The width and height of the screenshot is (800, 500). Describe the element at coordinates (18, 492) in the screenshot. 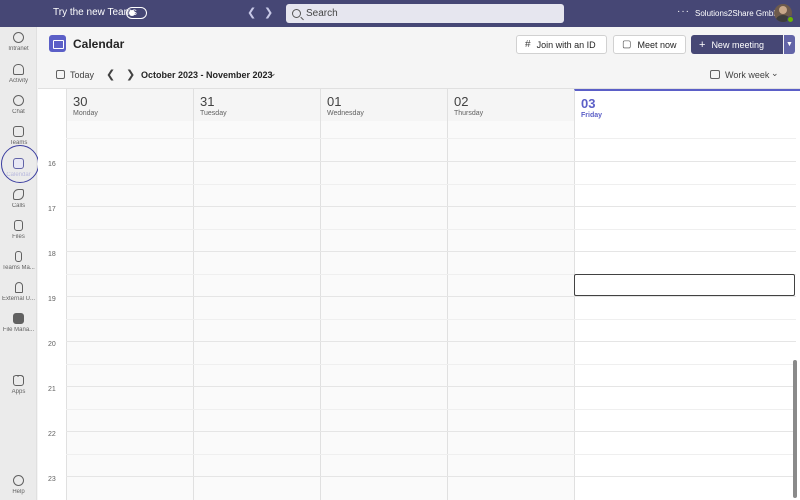

I see `rail-label: Help` at that location.